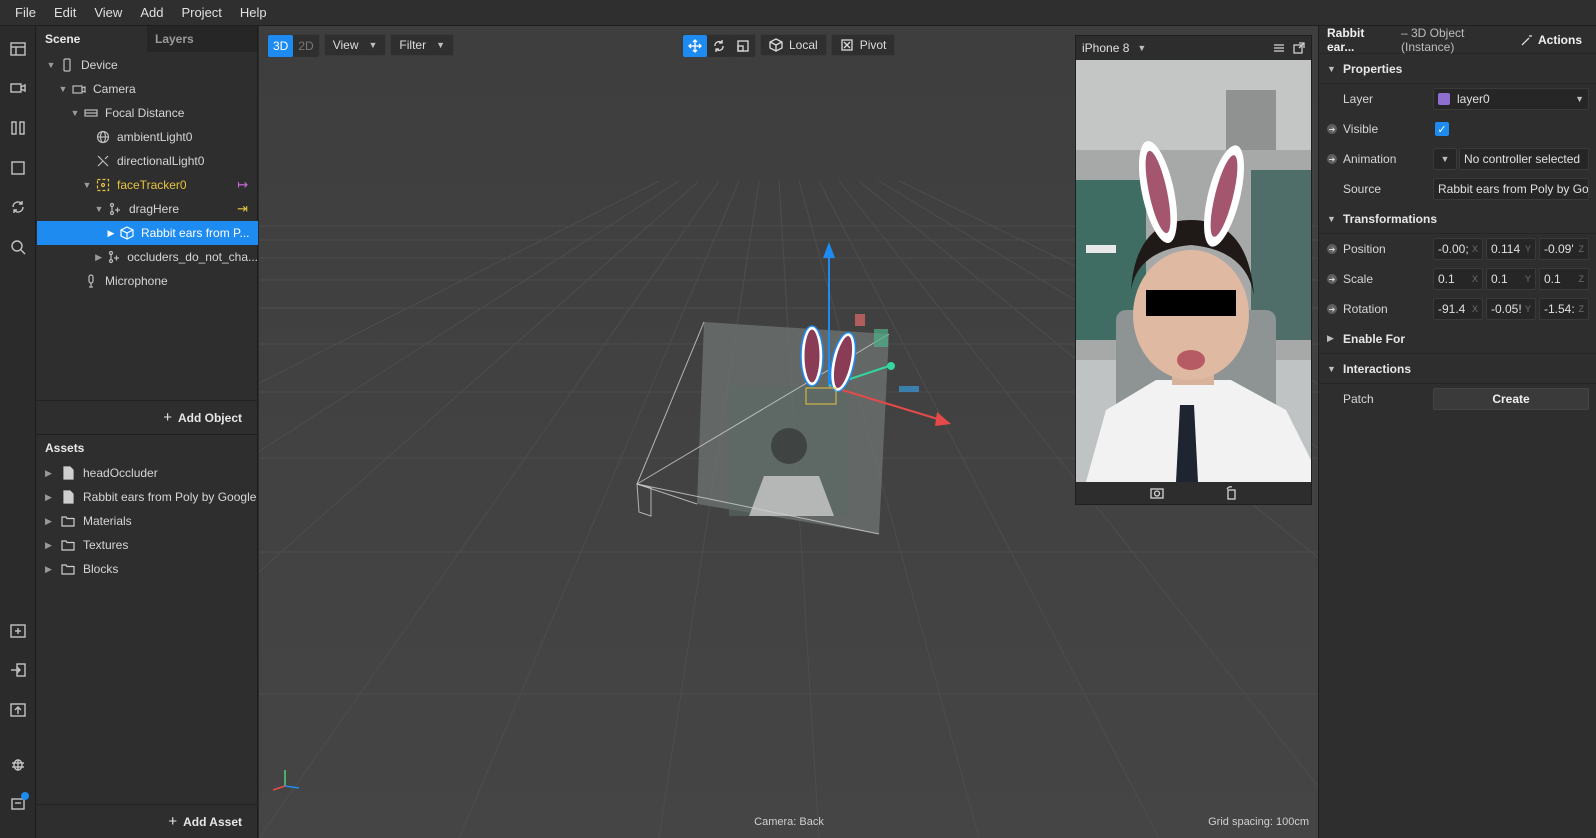  What do you see at coordinates (18, 670) in the screenshot?
I see `import-icon` at bounding box center [18, 670].